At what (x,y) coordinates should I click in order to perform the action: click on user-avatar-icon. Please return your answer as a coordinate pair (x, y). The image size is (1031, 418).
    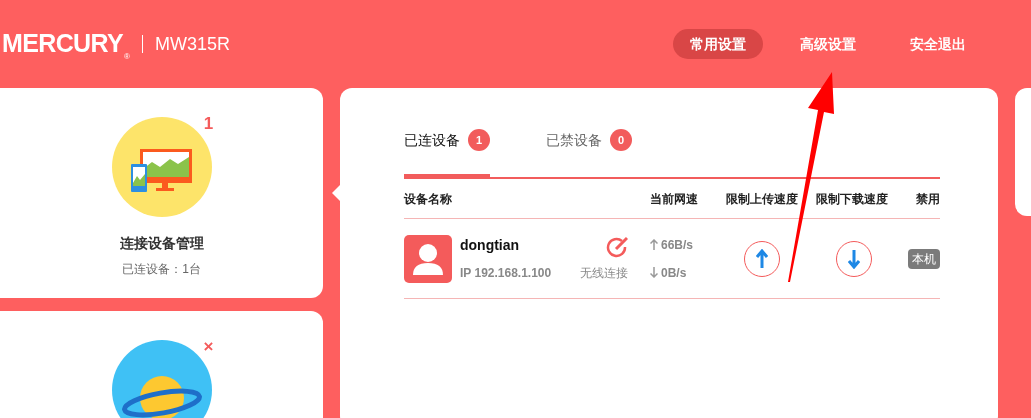
    Looking at the image, I should click on (428, 258).